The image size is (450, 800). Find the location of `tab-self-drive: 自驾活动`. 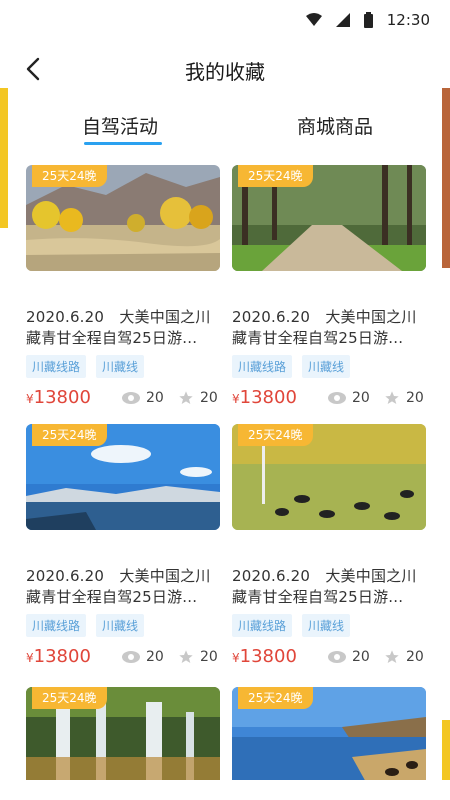

tab-self-drive: 自驾活动 is located at coordinates (120, 125).